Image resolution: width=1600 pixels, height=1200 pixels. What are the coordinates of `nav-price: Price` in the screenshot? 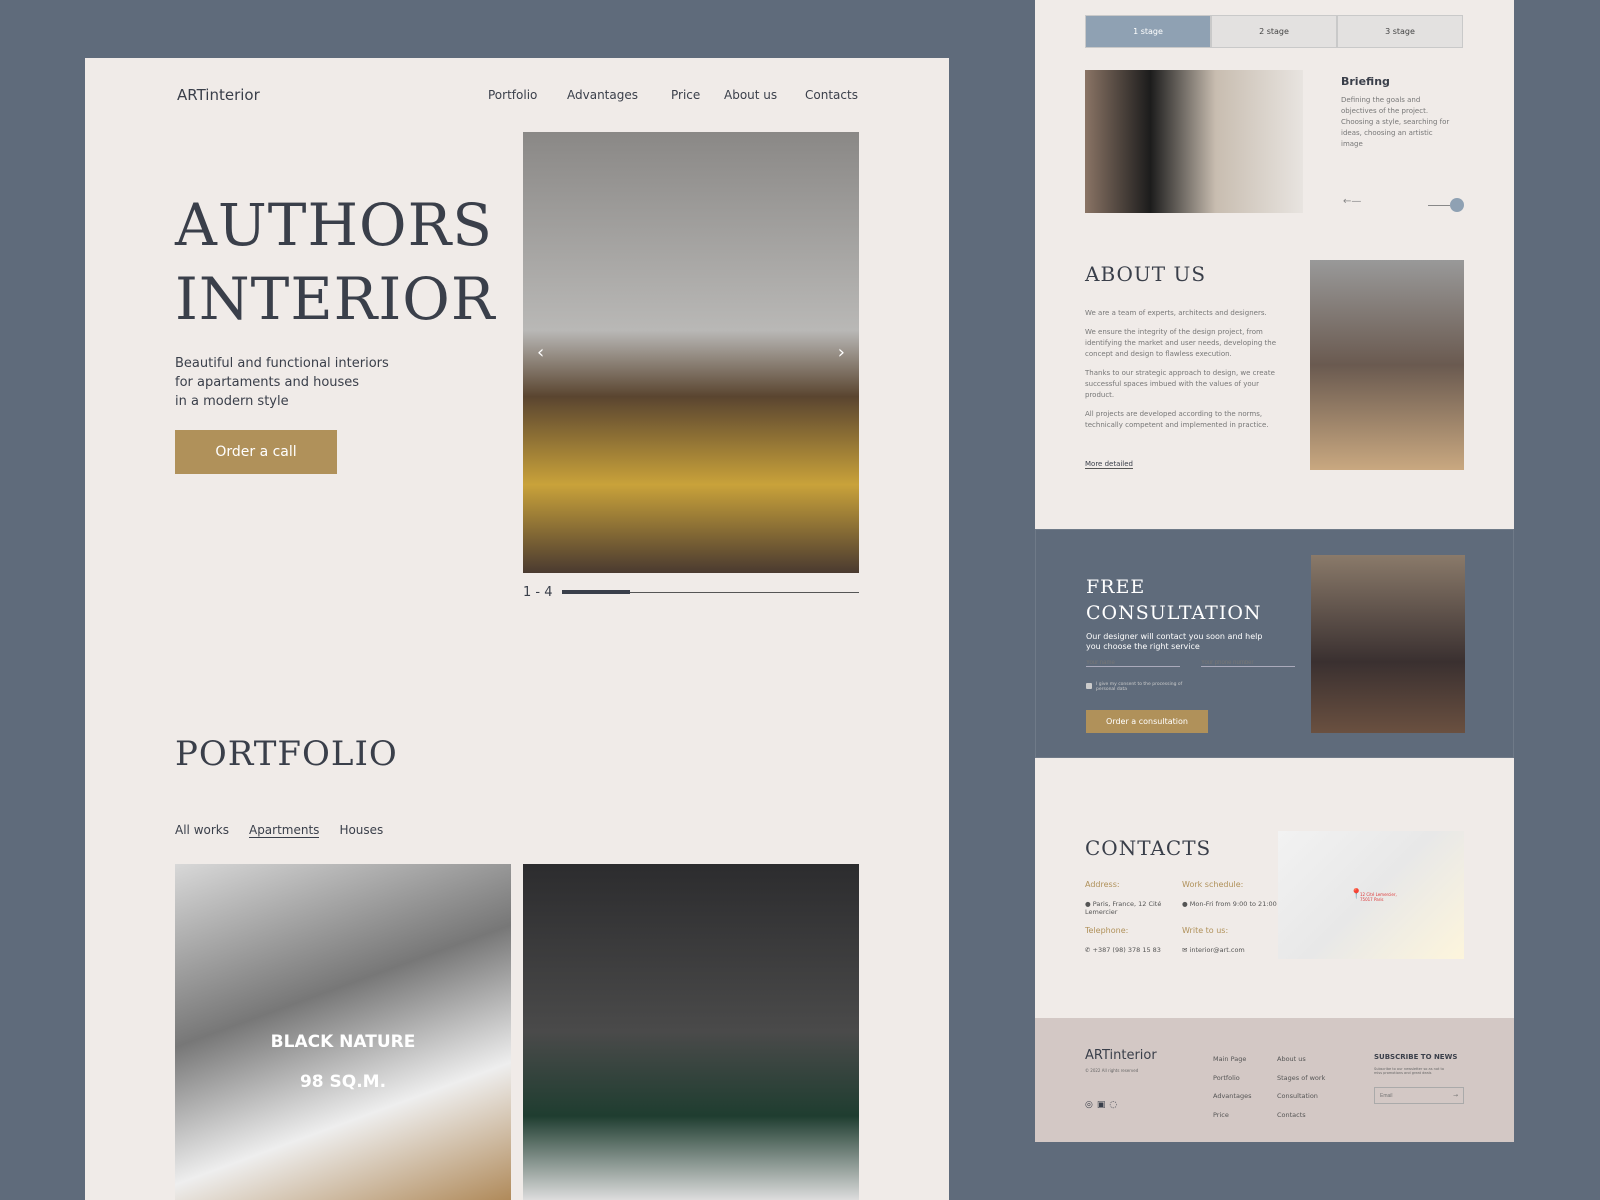 It's located at (685, 95).